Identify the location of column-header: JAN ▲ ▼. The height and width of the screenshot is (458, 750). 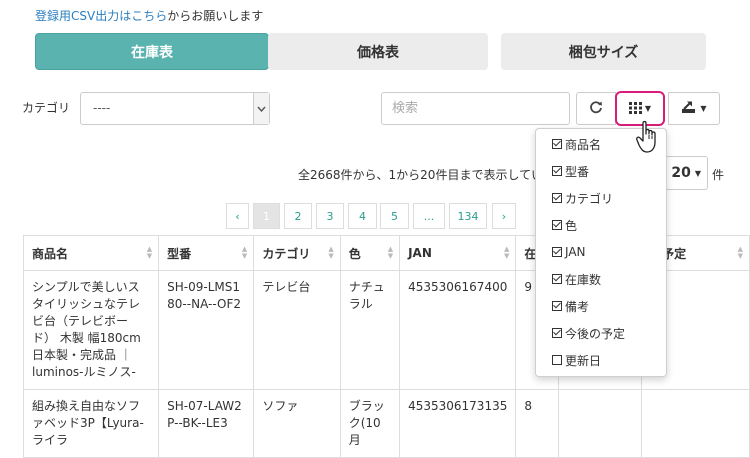
(458, 253).